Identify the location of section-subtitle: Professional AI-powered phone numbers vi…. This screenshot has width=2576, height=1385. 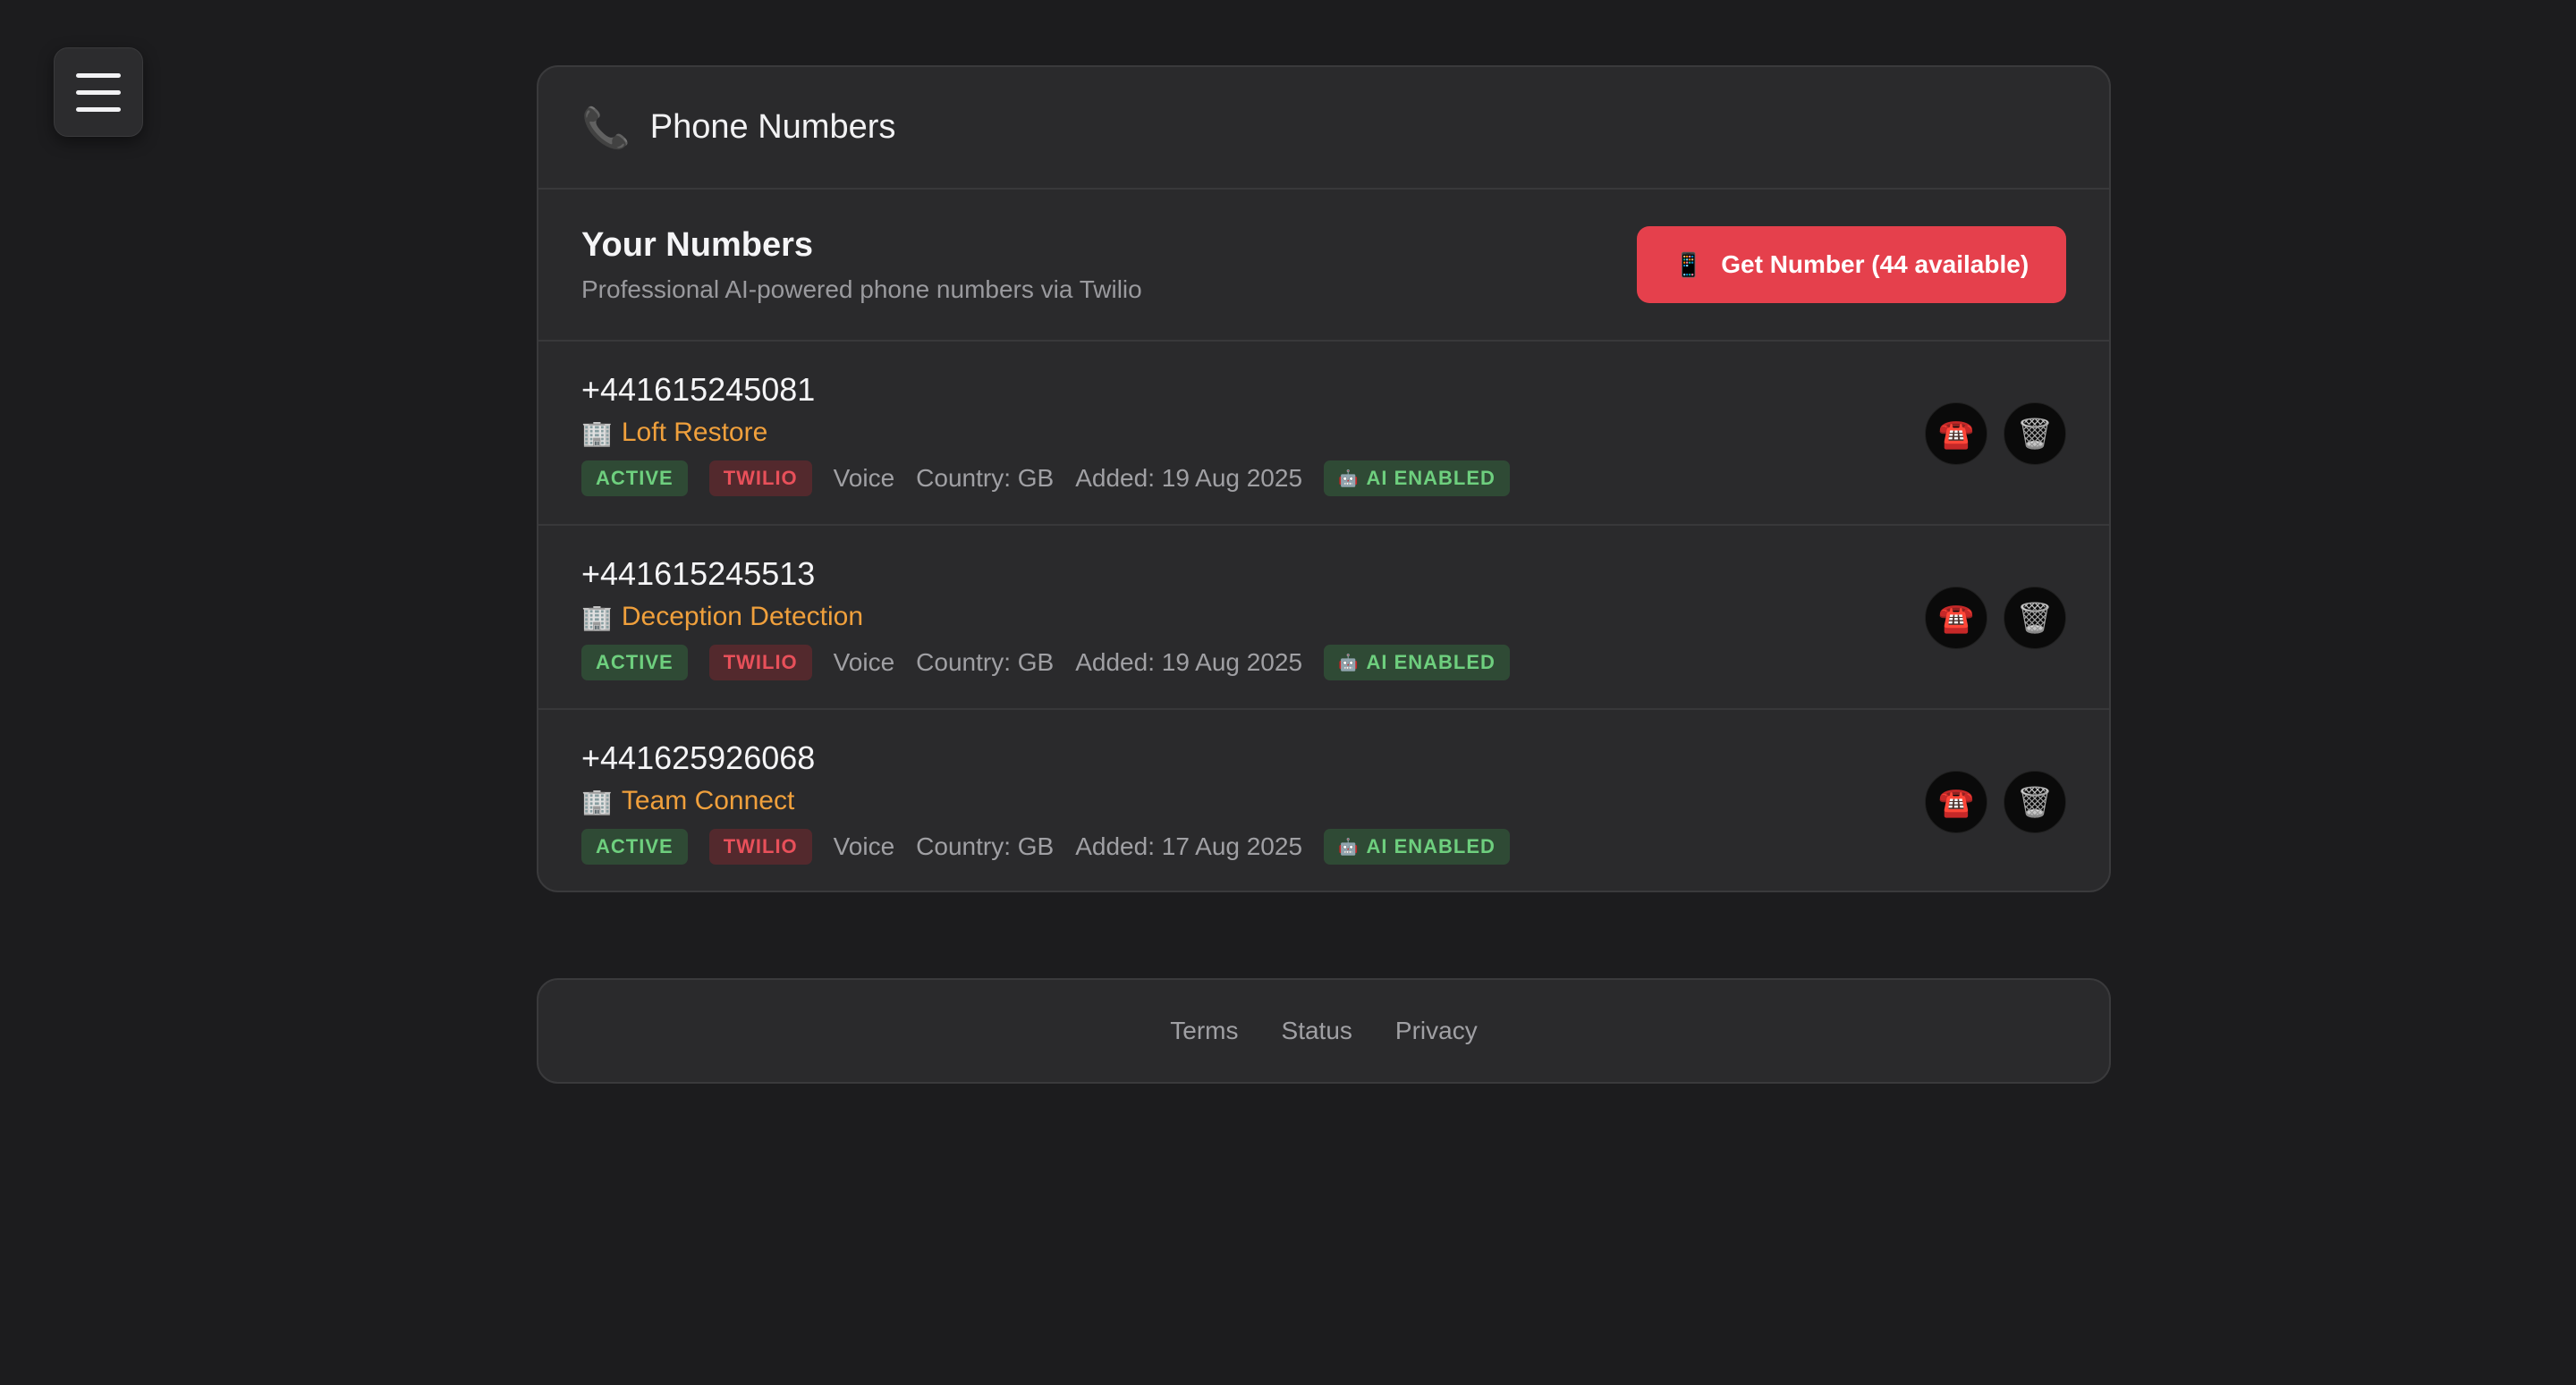
(861, 288).